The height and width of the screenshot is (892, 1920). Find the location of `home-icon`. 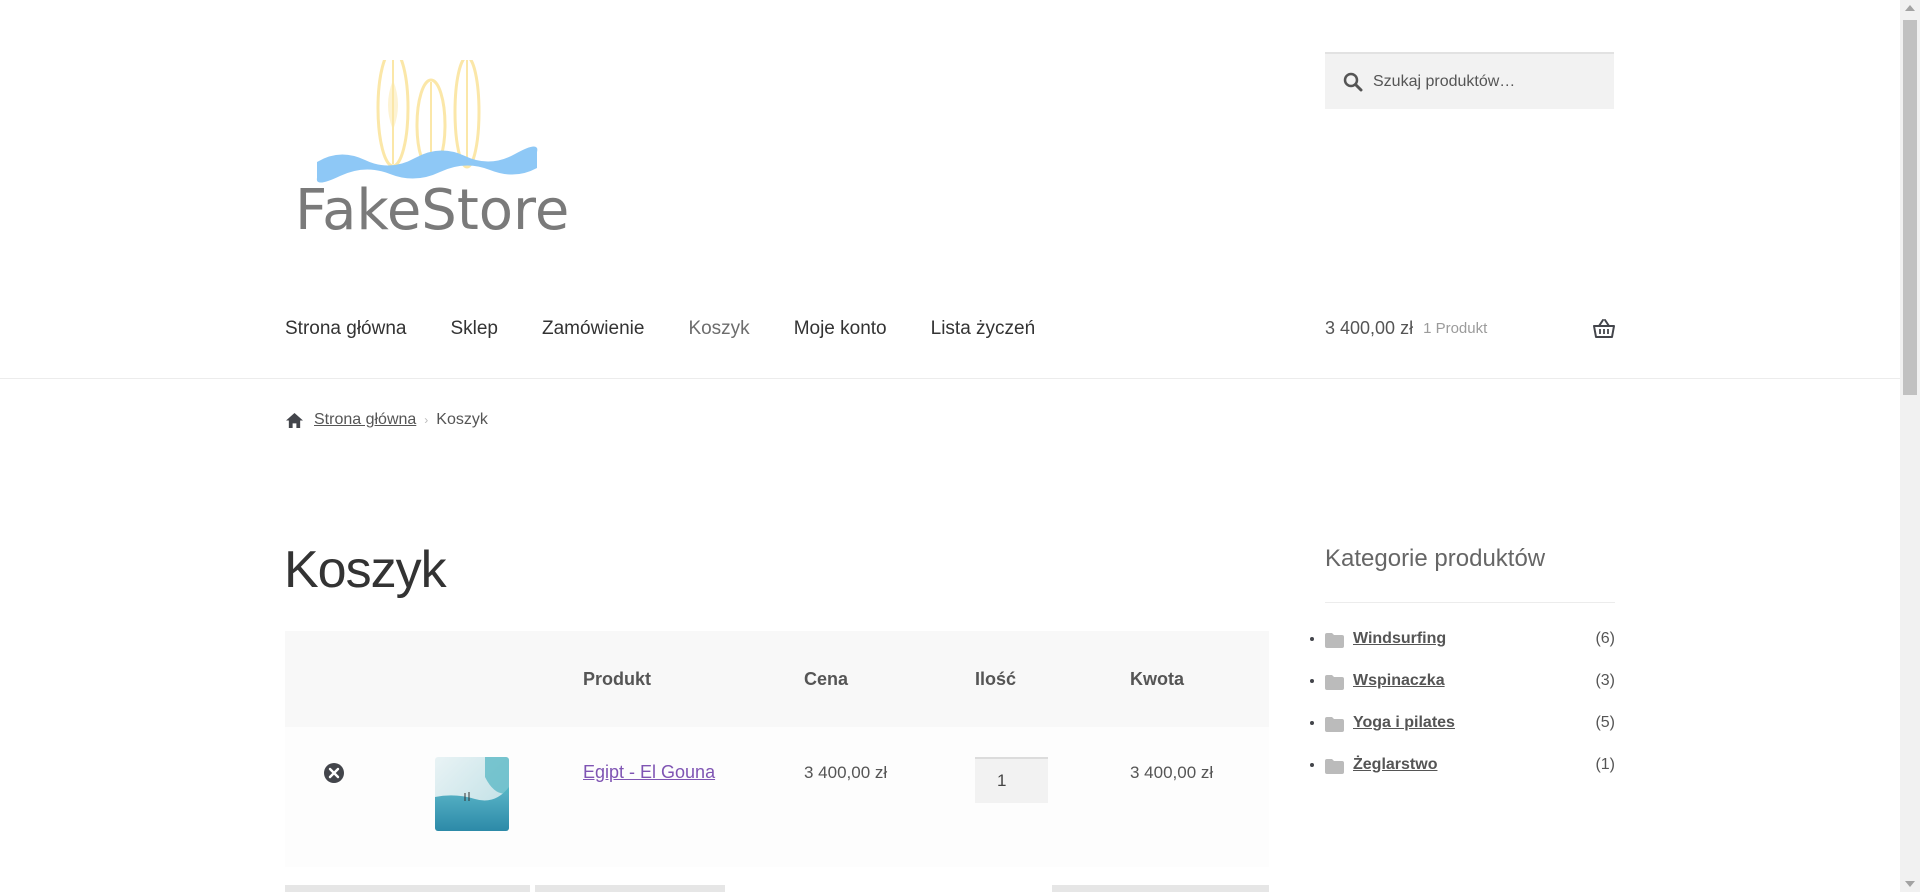

home-icon is located at coordinates (294, 420).